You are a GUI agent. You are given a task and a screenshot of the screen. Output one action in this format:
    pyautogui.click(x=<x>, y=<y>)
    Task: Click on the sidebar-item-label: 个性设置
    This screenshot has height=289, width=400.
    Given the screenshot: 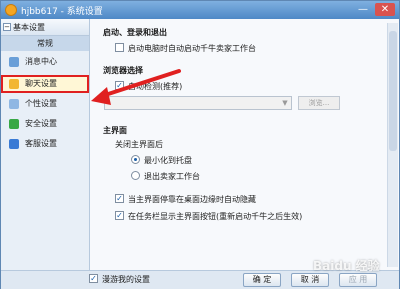 What is the action you would take?
    pyautogui.click(x=41, y=103)
    